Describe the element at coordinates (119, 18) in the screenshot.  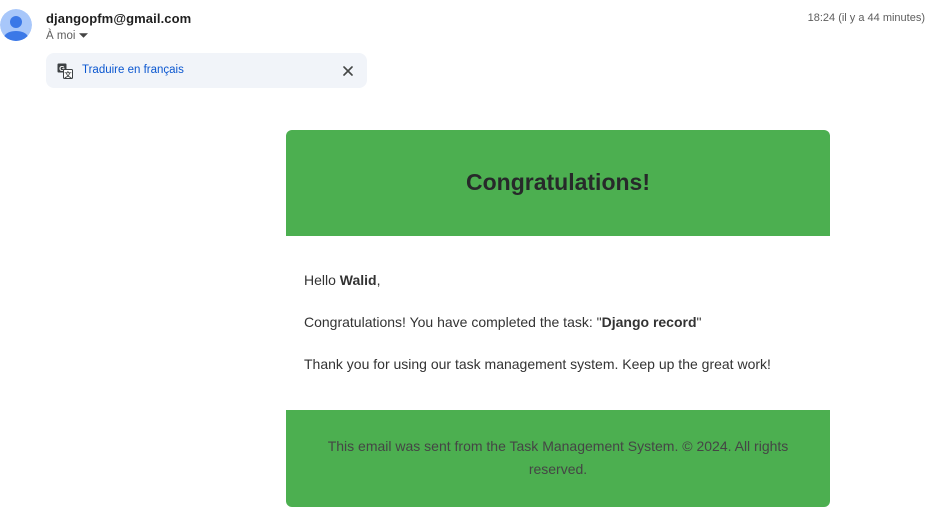
I see `sender-email: djangopfm@gmail.com` at that location.